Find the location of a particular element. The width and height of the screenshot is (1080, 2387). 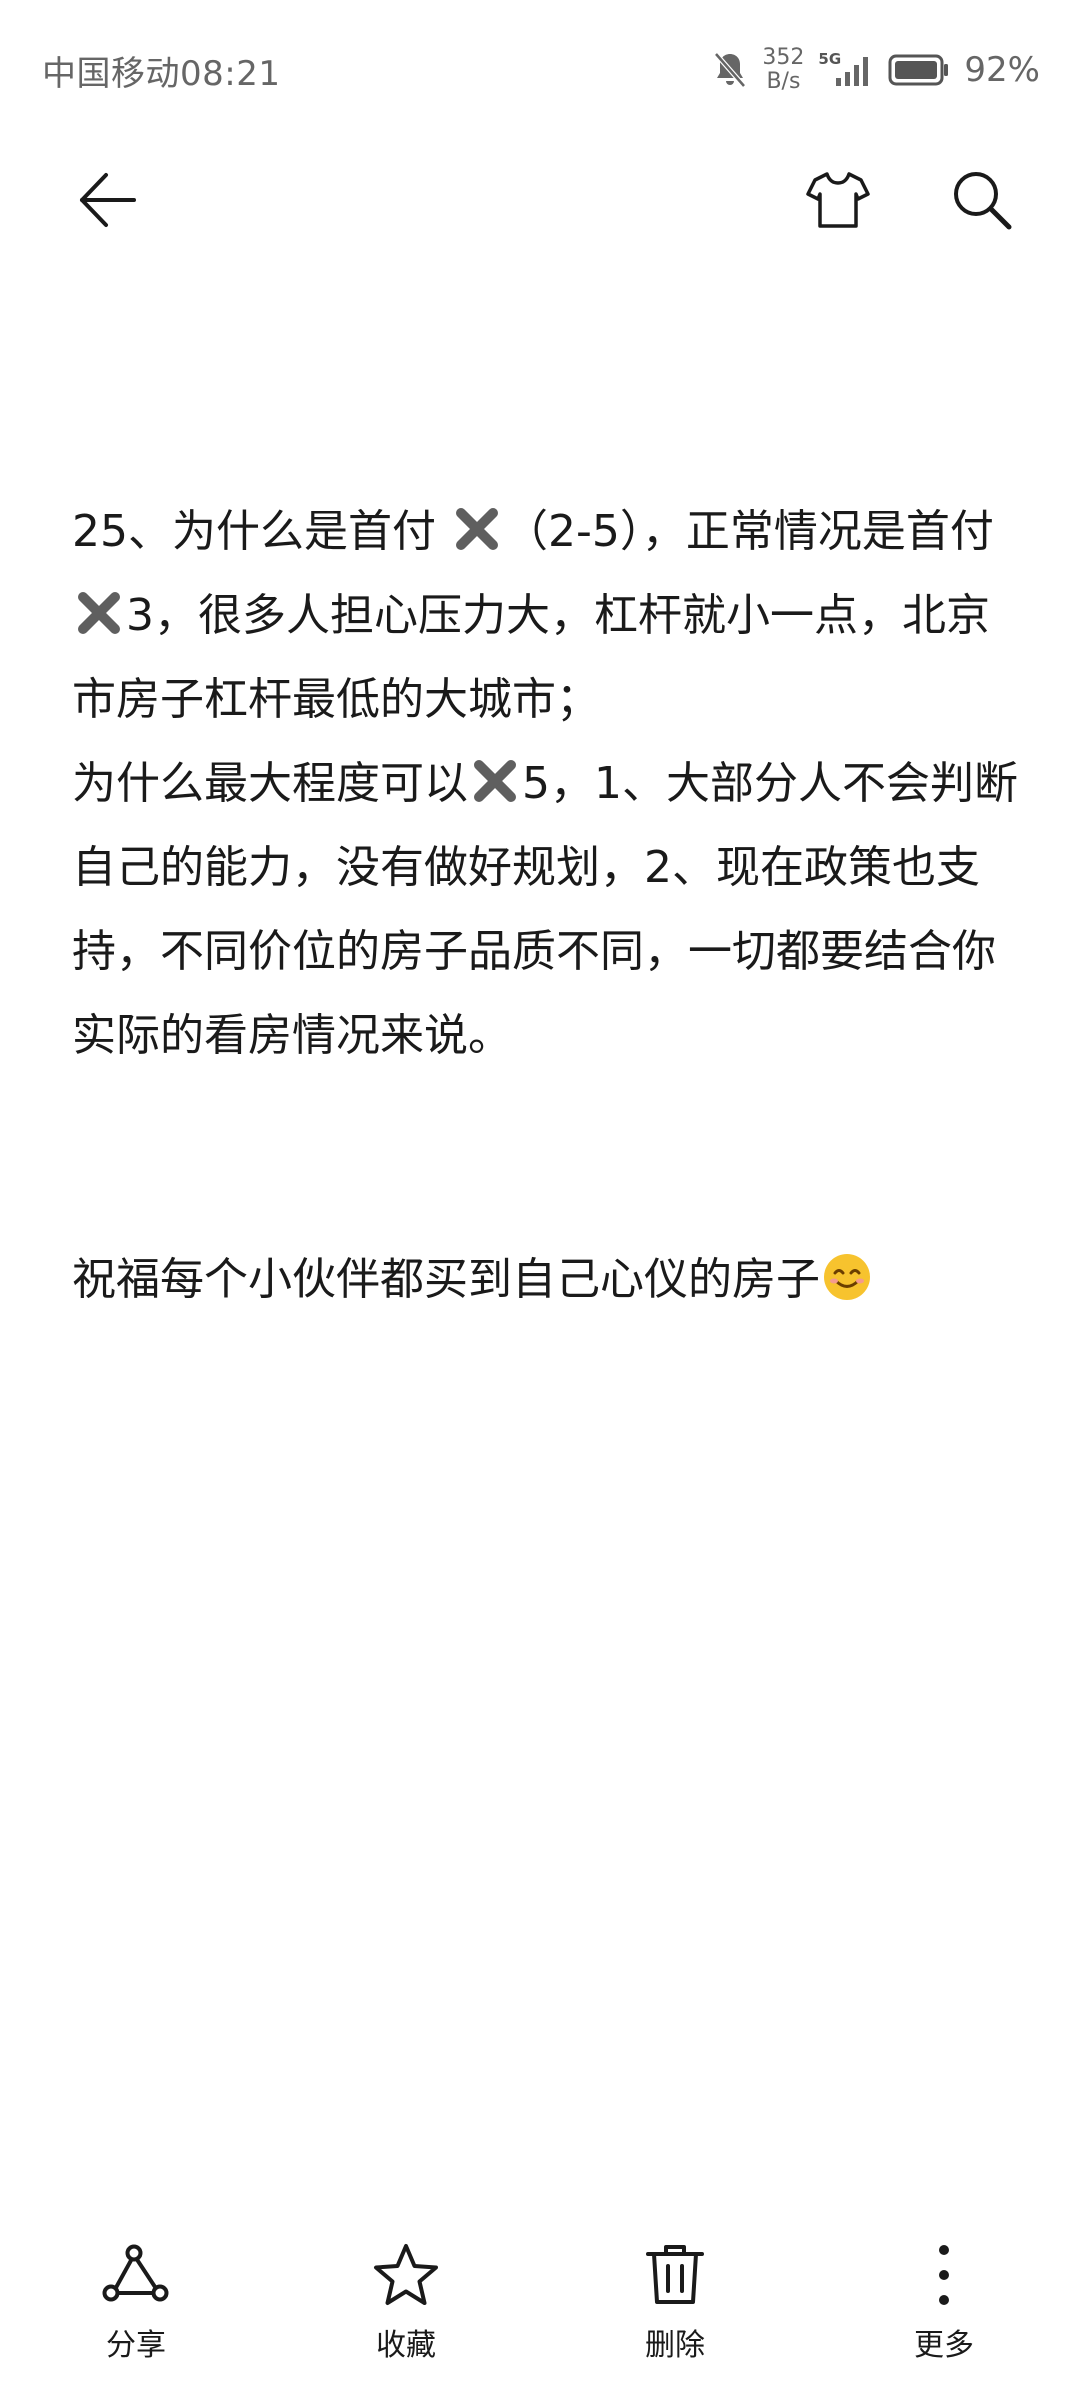

theme-button is located at coordinates (838, 200).